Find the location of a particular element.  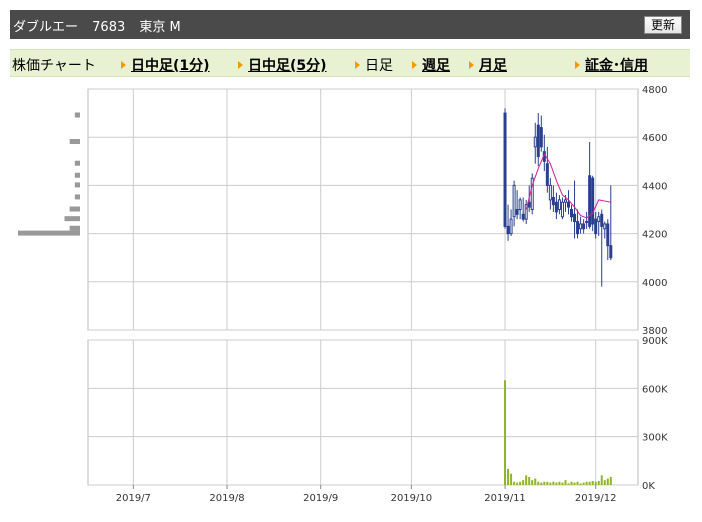

price-tick-label: 4600 is located at coordinates (654, 138).